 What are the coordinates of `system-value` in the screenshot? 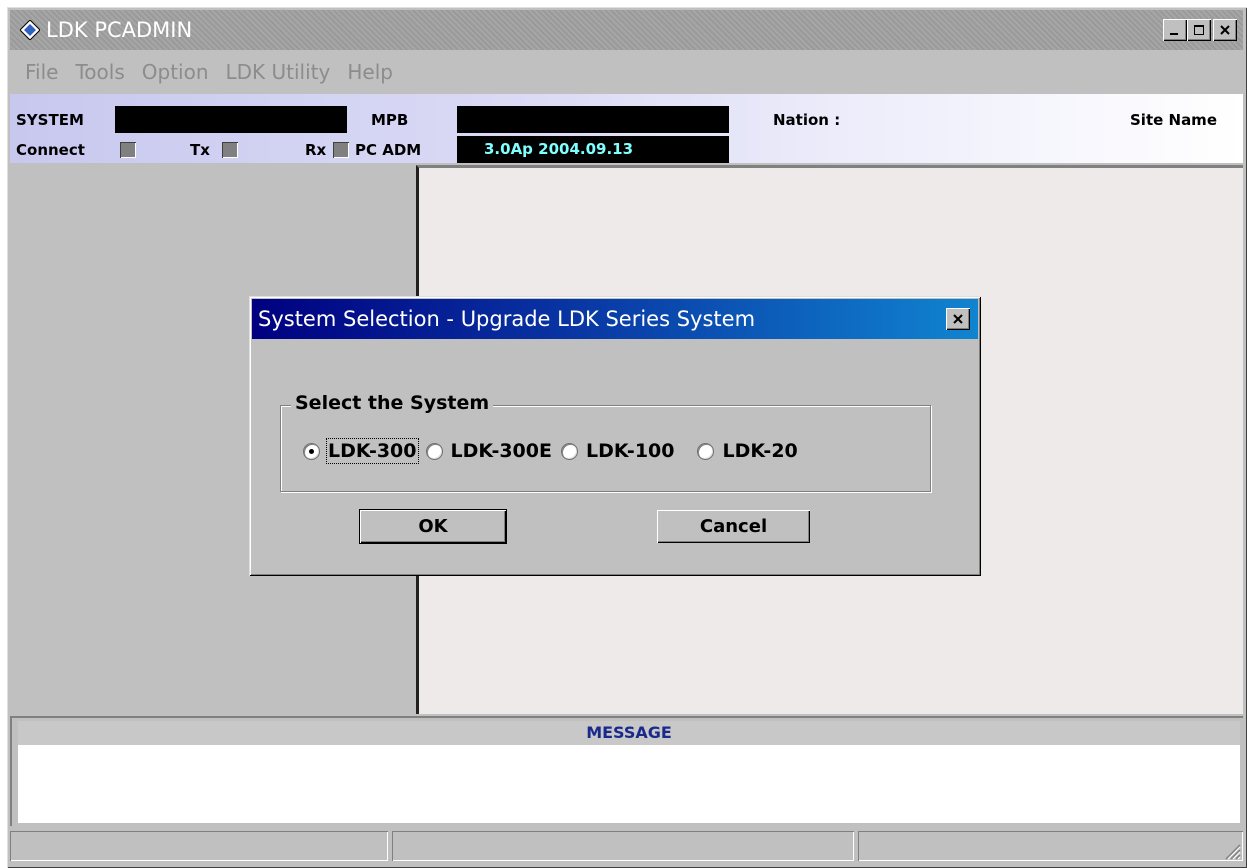 It's located at (231, 119).